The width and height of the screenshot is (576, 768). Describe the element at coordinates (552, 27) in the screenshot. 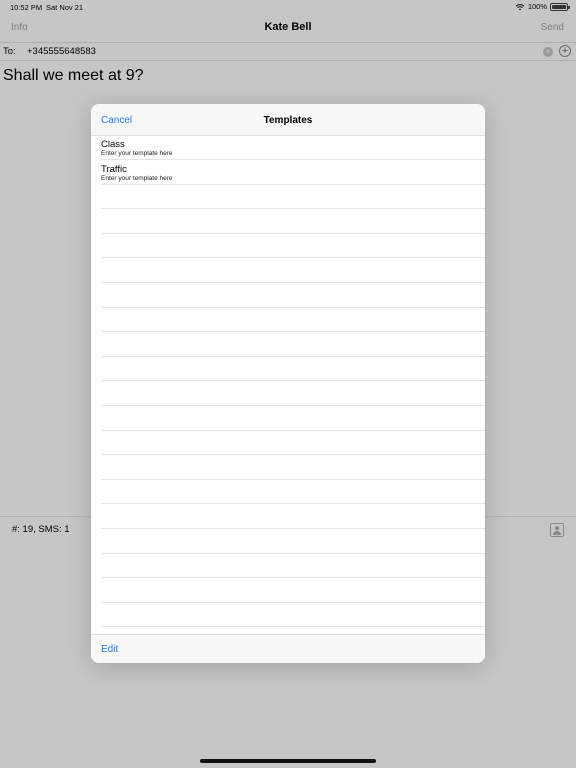

I see `send-button: Send` at that location.